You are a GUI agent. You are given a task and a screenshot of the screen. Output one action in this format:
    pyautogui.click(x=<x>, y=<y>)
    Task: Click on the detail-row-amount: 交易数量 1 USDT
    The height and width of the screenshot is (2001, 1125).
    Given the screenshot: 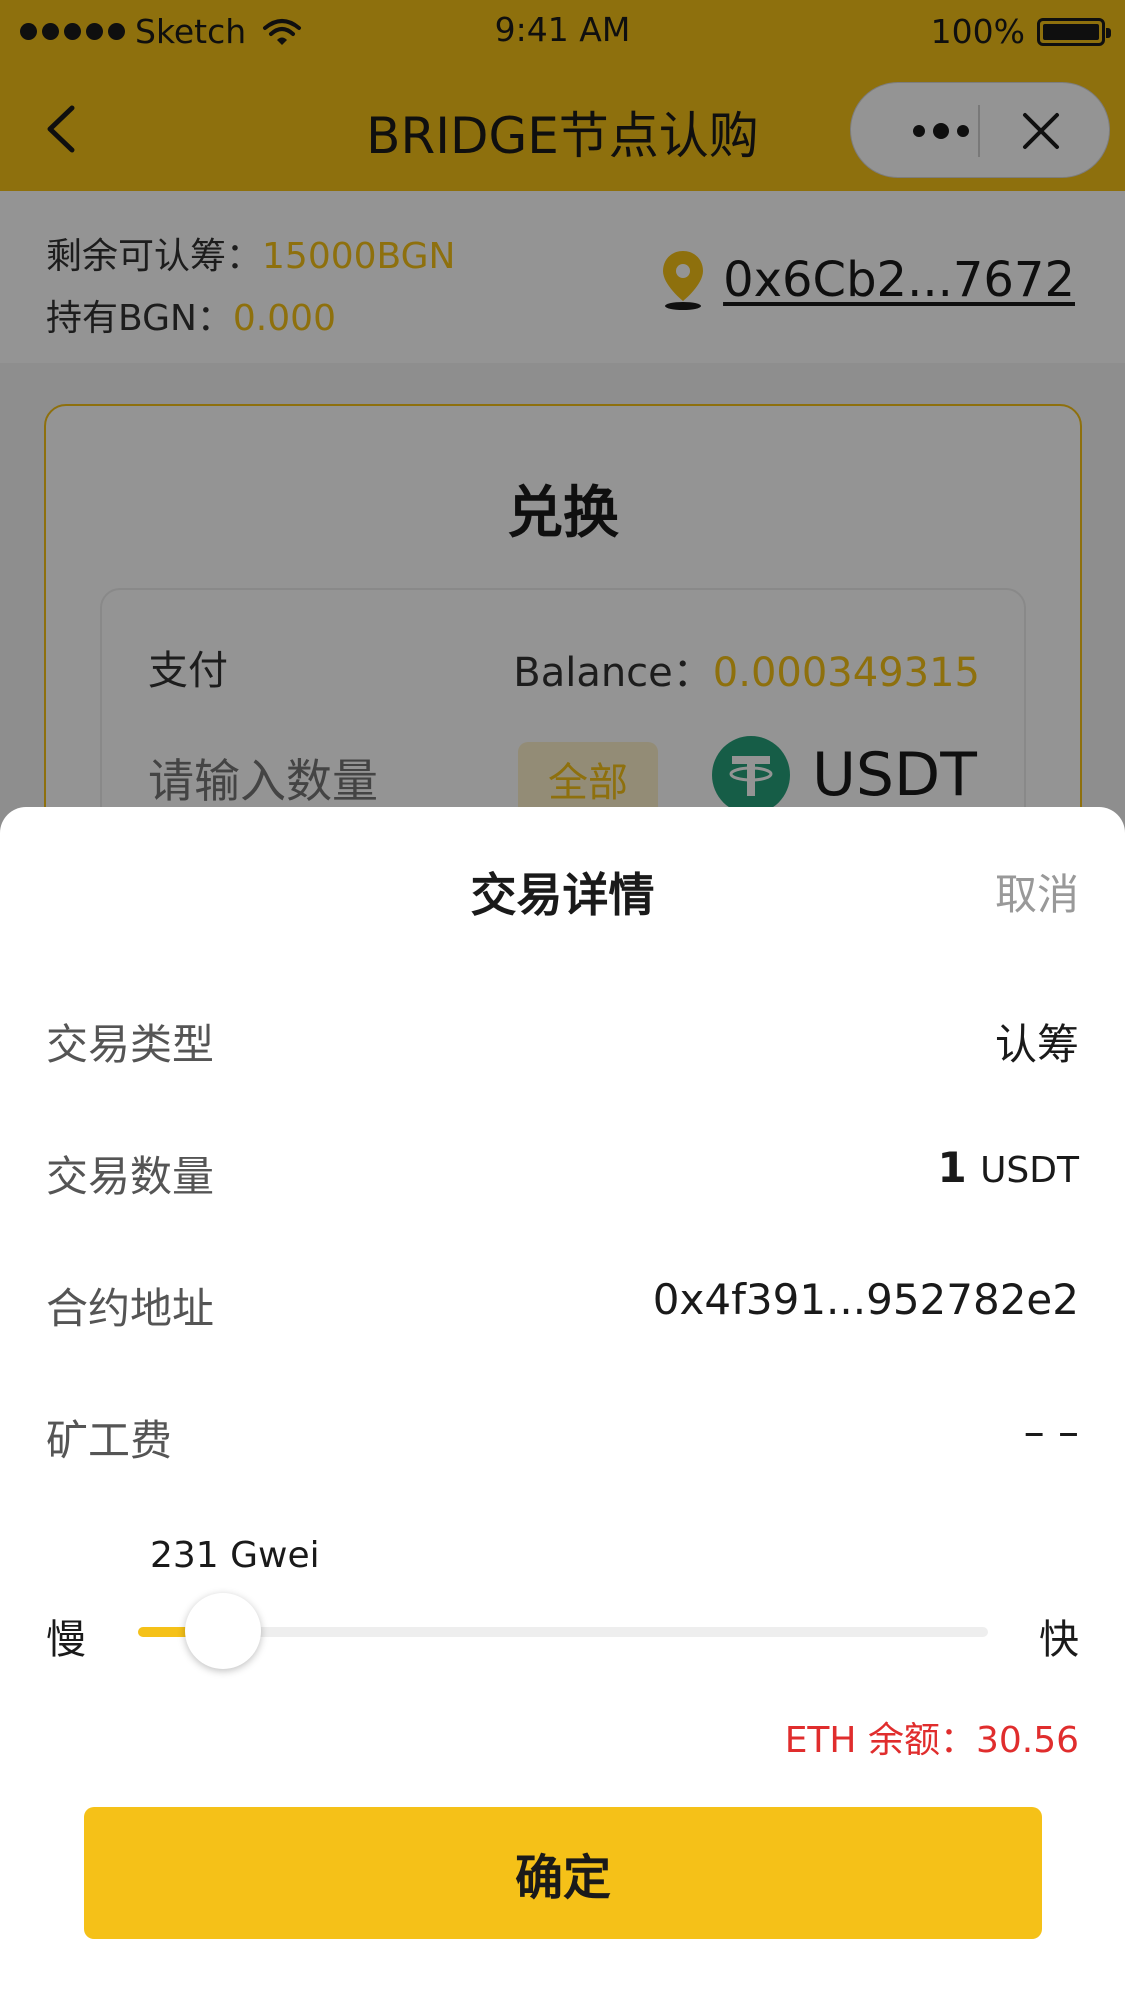 What is the action you would take?
    pyautogui.click(x=562, y=1173)
    